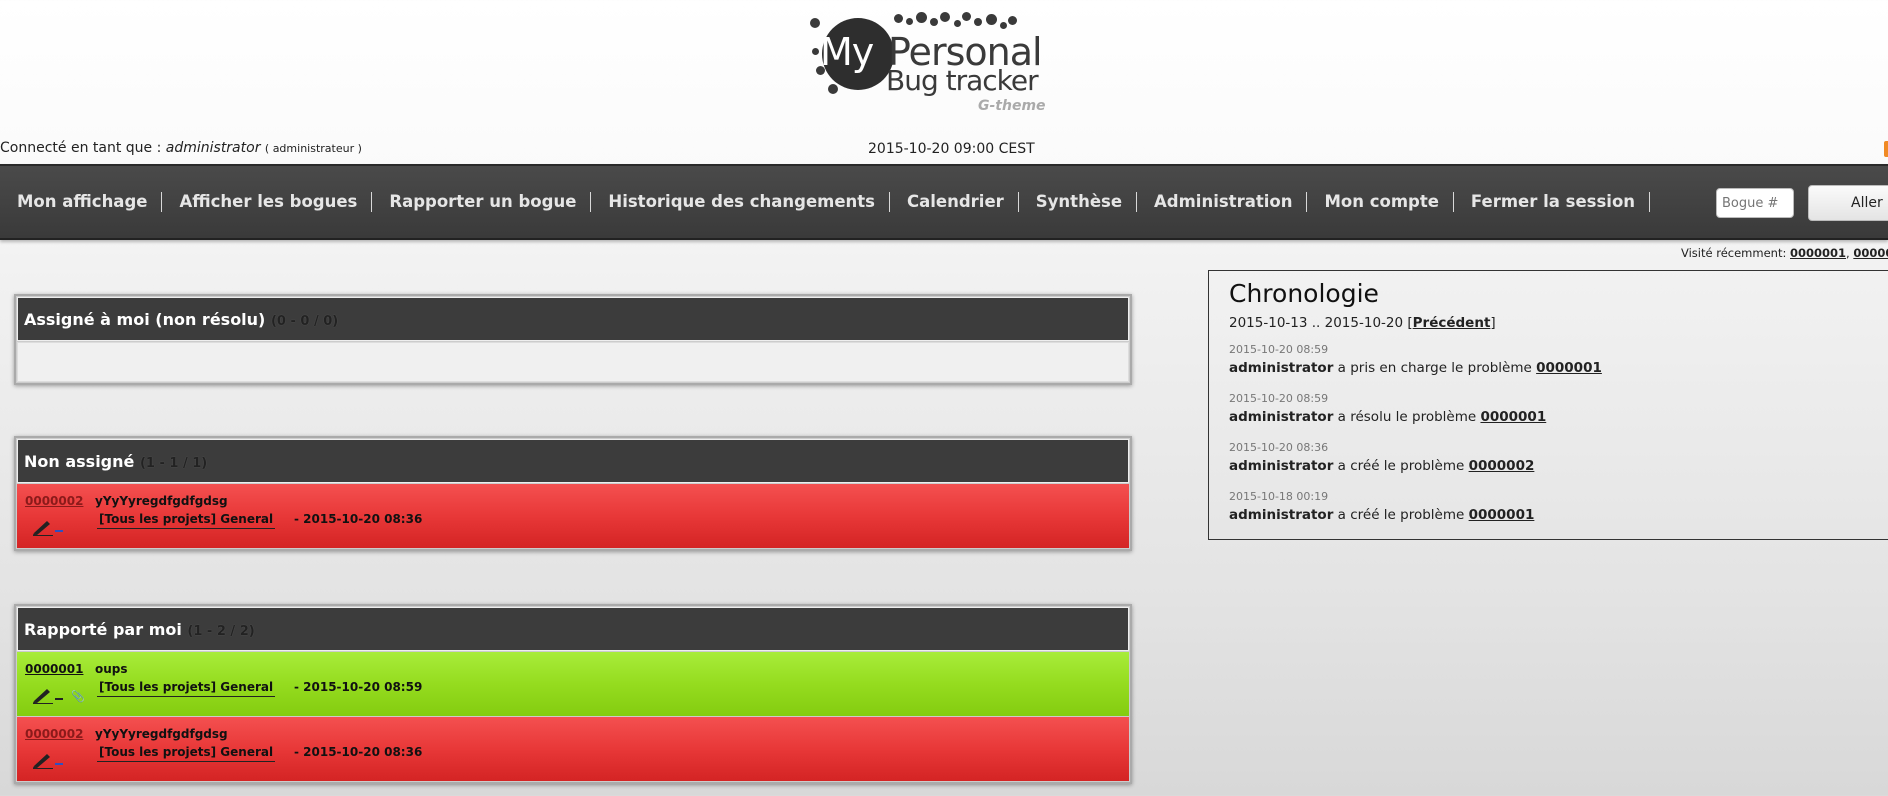 The width and height of the screenshot is (1888, 796). I want to click on box-count: (0 - 0 / 0), so click(304, 321).